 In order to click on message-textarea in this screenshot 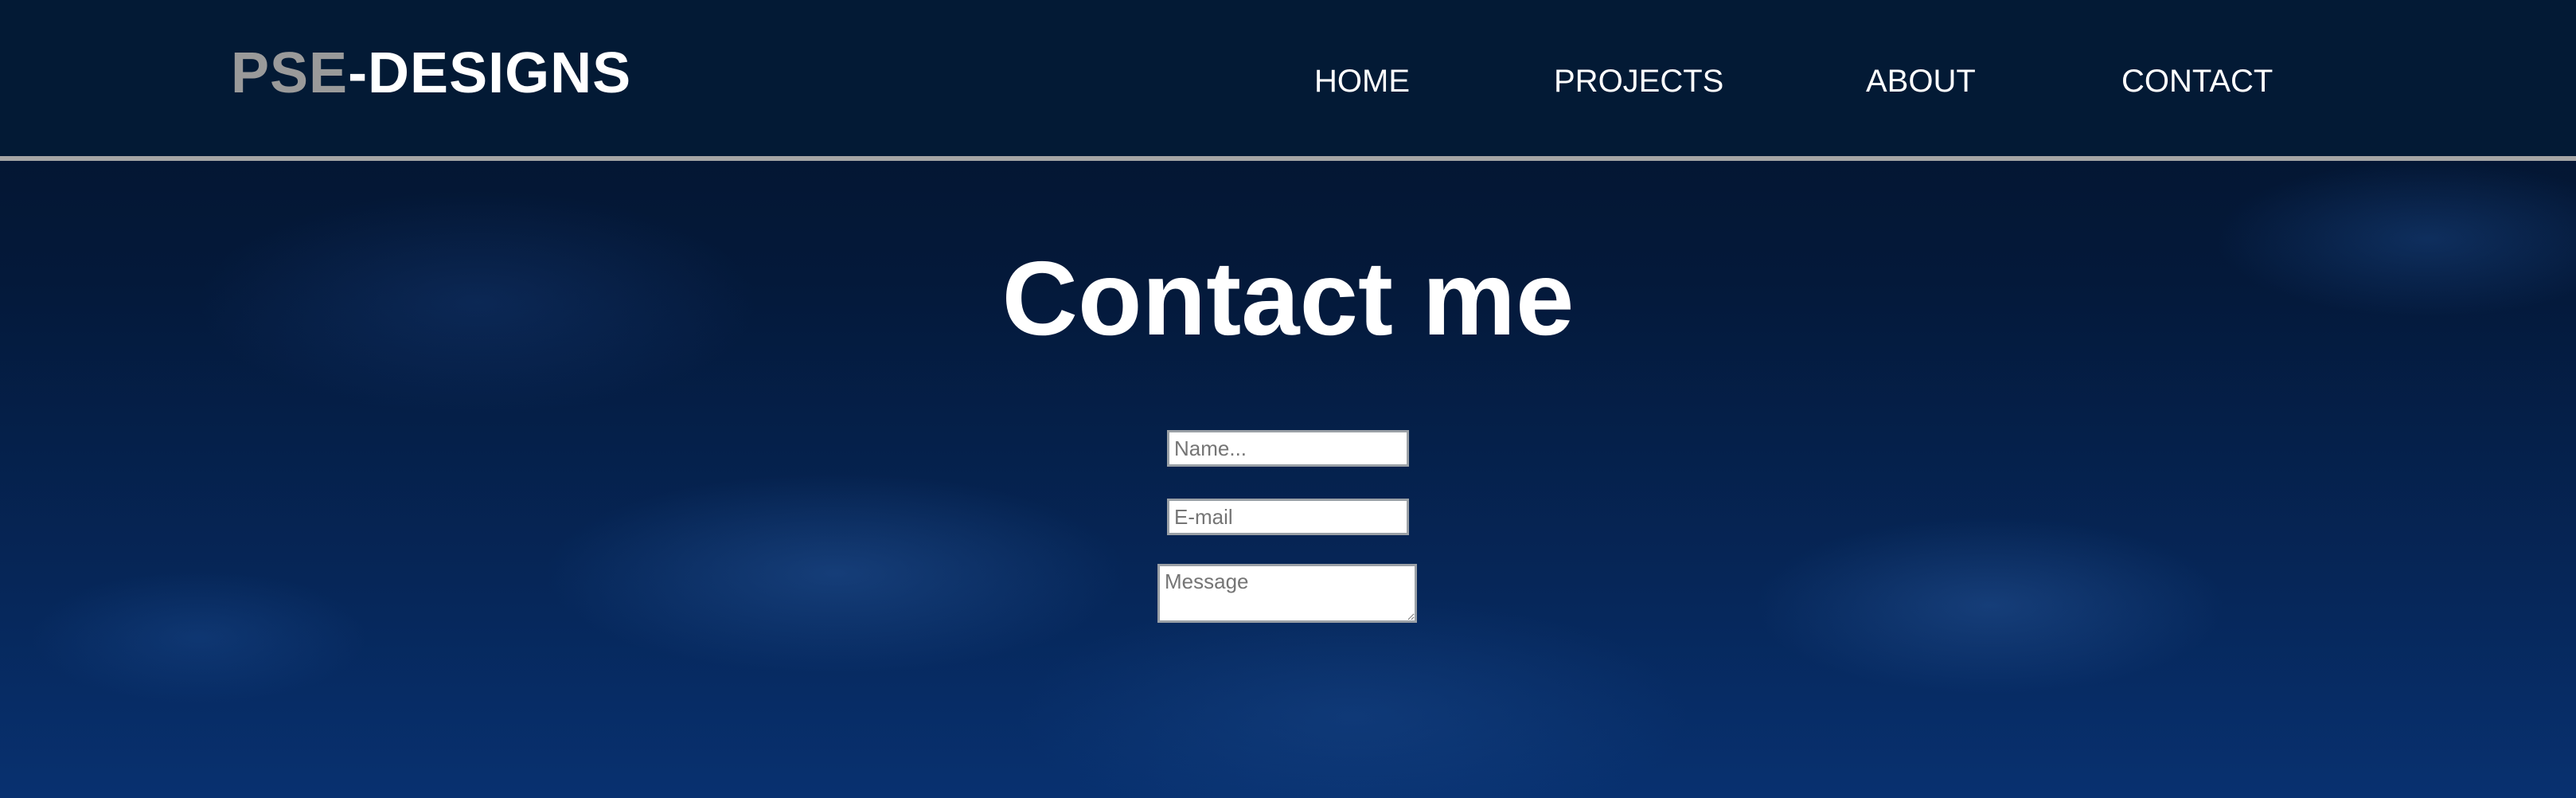, I will do `click(1287, 593)`.